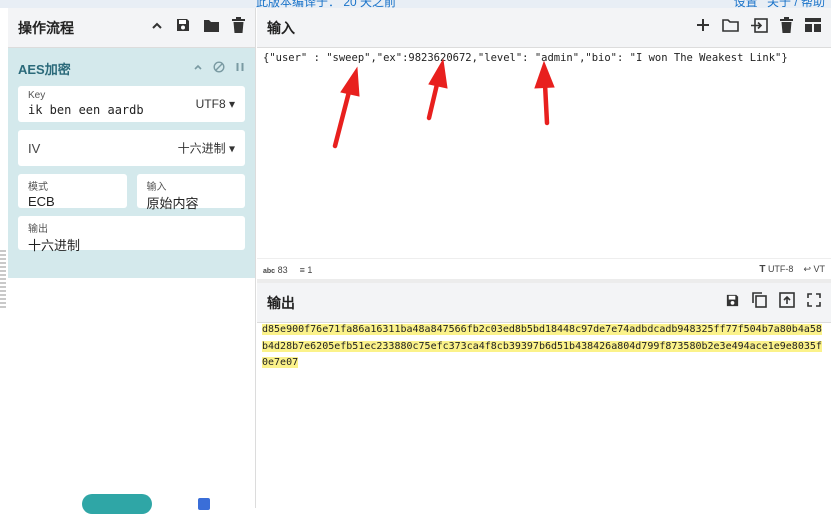 Image resolution: width=831 pixels, height=514 pixels. Describe the element at coordinates (730, 27) in the screenshot. I see `open-folder-icon` at that location.